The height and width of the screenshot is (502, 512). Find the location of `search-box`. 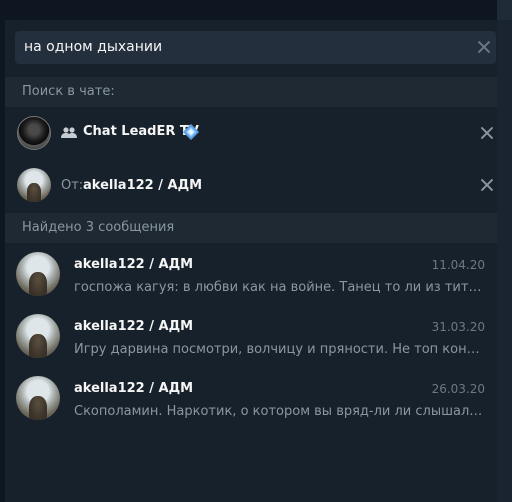

search-box is located at coordinates (255, 47).